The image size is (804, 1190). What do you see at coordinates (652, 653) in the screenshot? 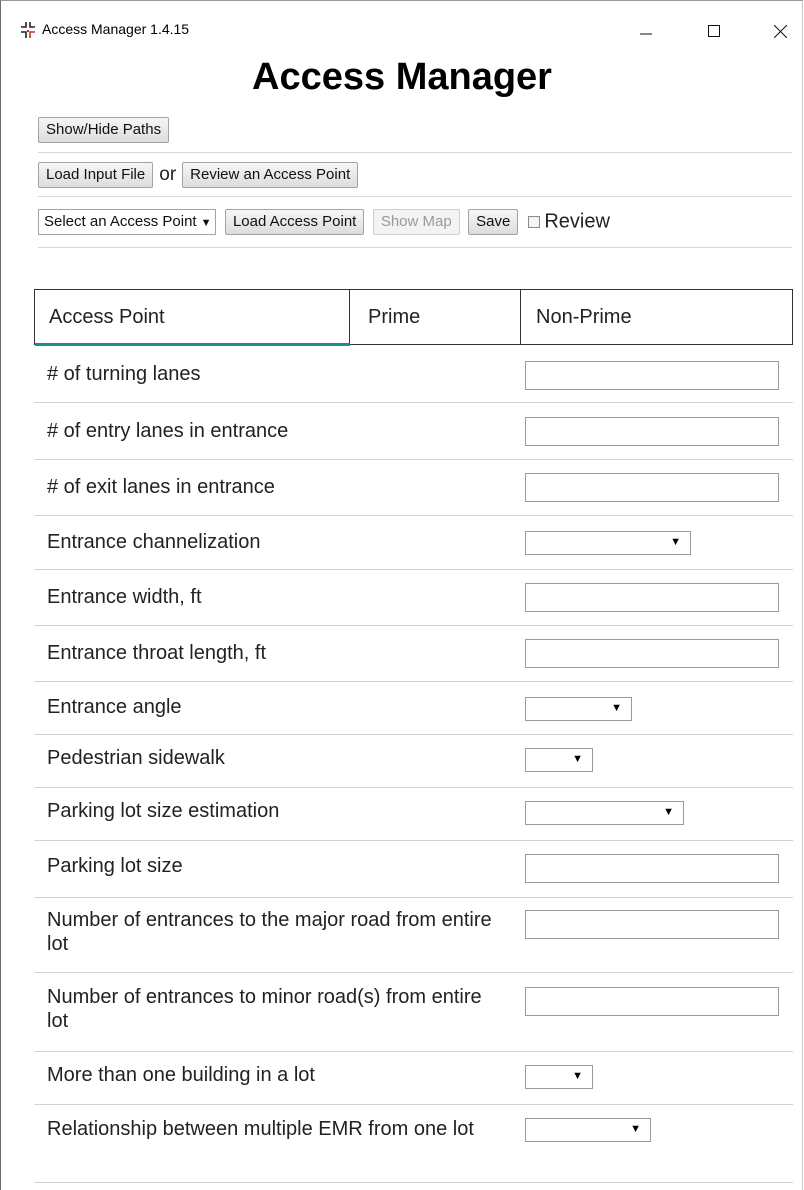
I see `entrance-throat-length-input` at bounding box center [652, 653].